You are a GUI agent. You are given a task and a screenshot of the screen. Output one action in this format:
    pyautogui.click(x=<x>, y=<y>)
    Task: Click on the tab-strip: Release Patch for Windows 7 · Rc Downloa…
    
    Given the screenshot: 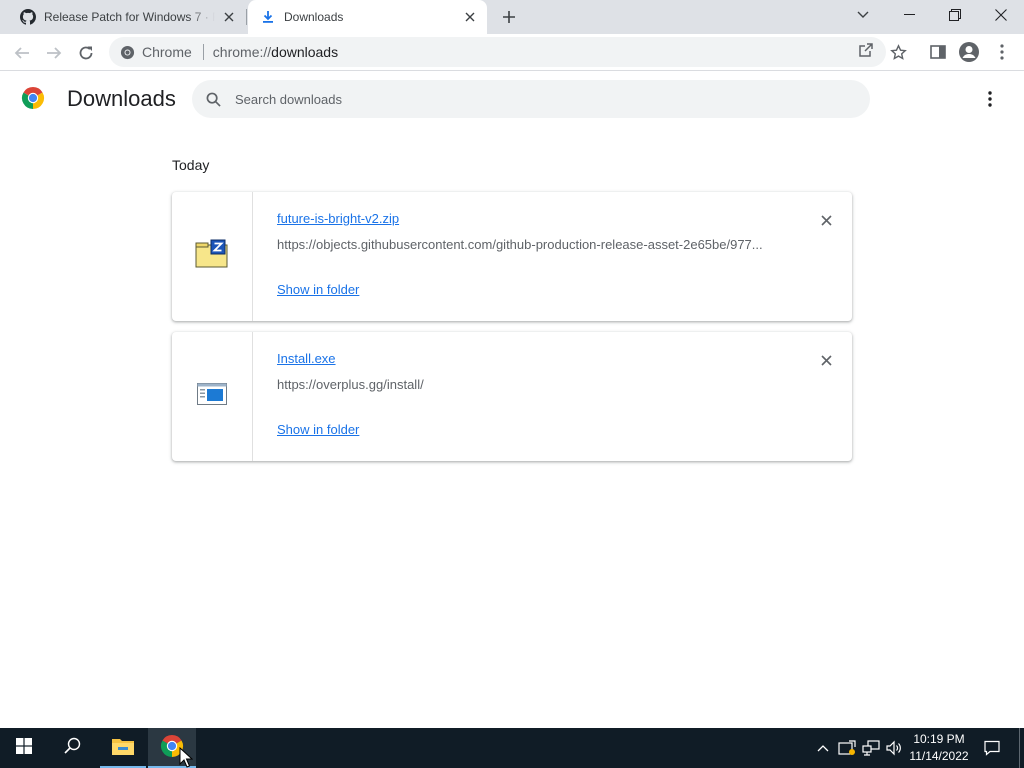 What is the action you would take?
    pyautogui.click(x=512, y=17)
    